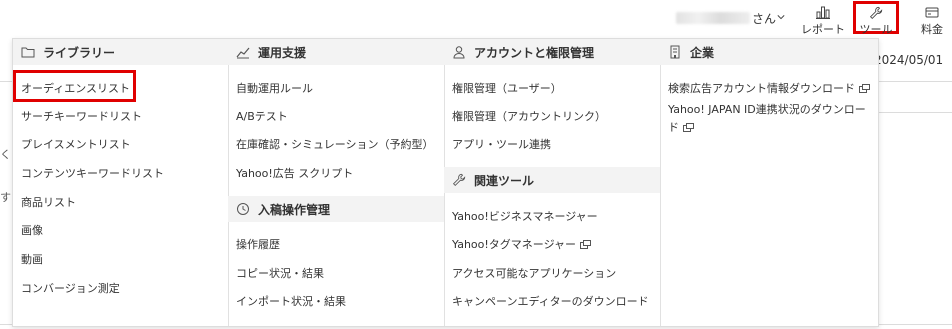 Image resolution: width=952 pixels, height=329 pixels. I want to click on chevron-down-icon, so click(781, 17).